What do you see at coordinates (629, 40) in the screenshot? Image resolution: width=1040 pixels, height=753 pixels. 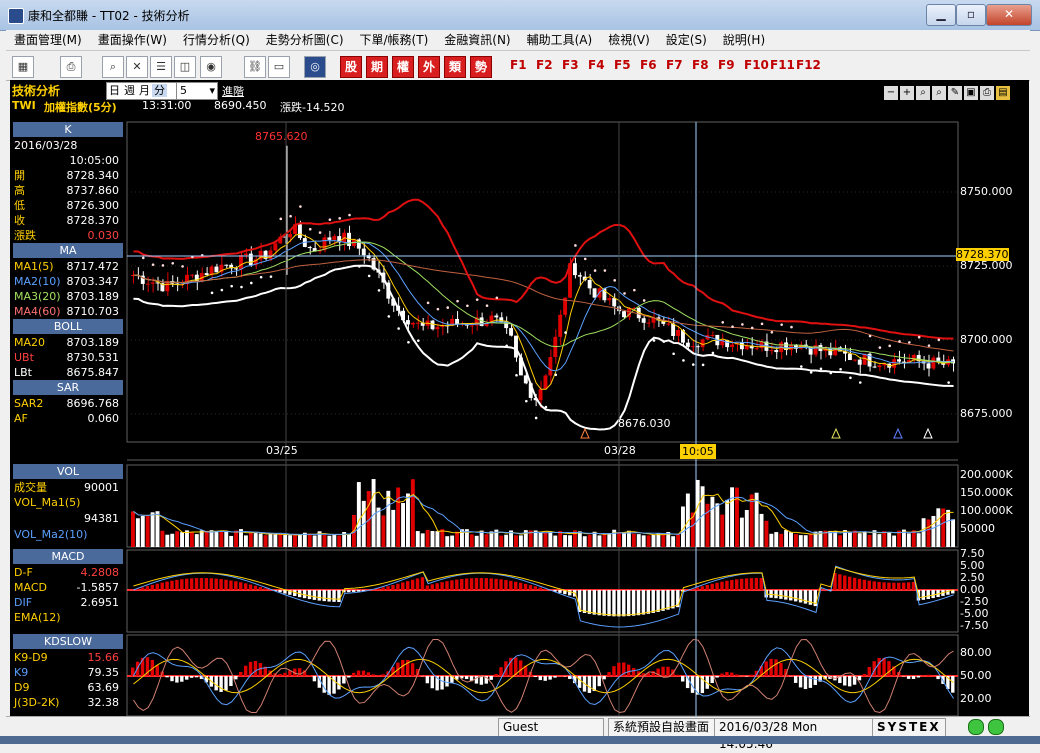 I see `menu-view: 檢視(V)` at bounding box center [629, 40].